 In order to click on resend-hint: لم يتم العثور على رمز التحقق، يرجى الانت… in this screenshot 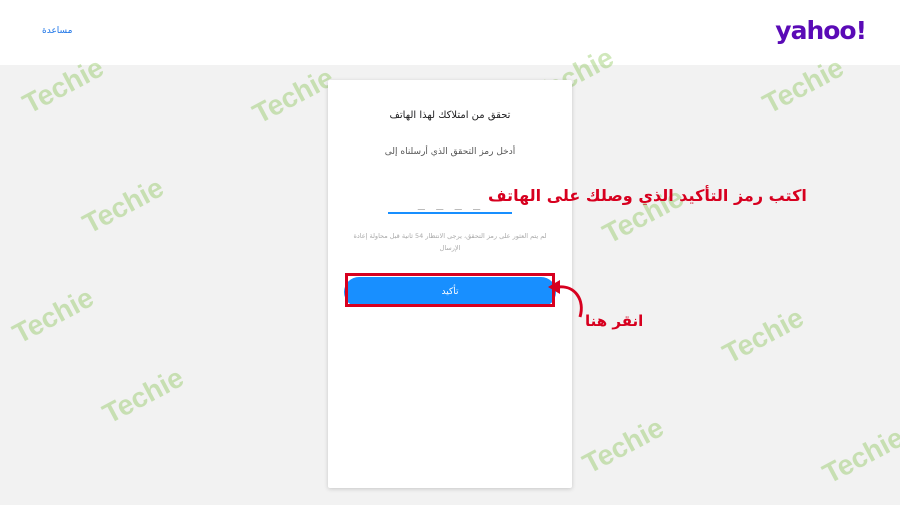, I will do `click(450, 242)`.